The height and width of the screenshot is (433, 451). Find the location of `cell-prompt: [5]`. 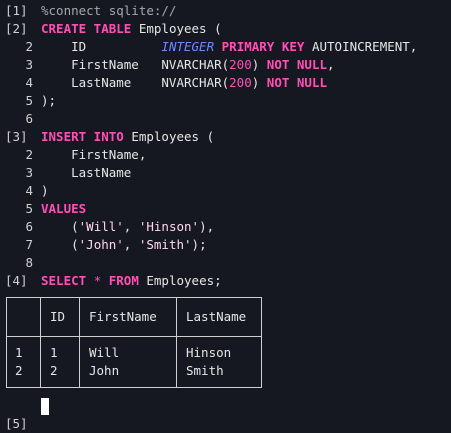

cell-prompt: [5] is located at coordinates (16, 423).